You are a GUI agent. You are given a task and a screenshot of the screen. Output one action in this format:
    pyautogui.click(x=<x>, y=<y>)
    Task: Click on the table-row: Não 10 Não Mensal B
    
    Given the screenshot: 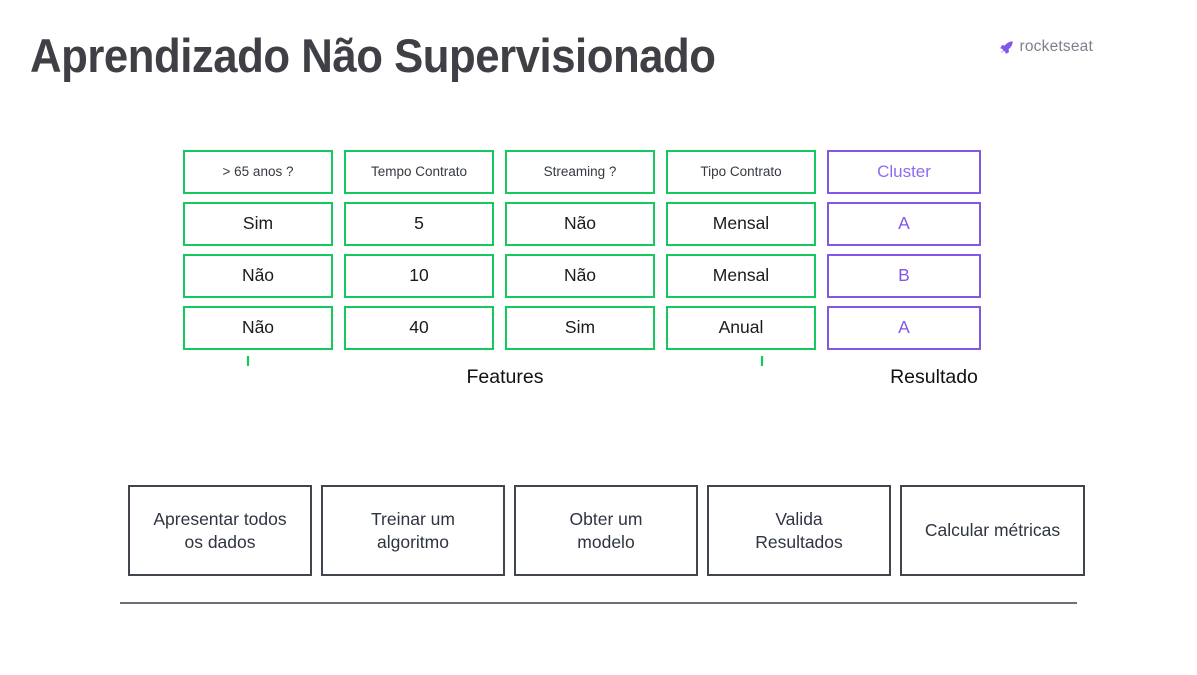 What is the action you would take?
    pyautogui.click(x=598, y=276)
    